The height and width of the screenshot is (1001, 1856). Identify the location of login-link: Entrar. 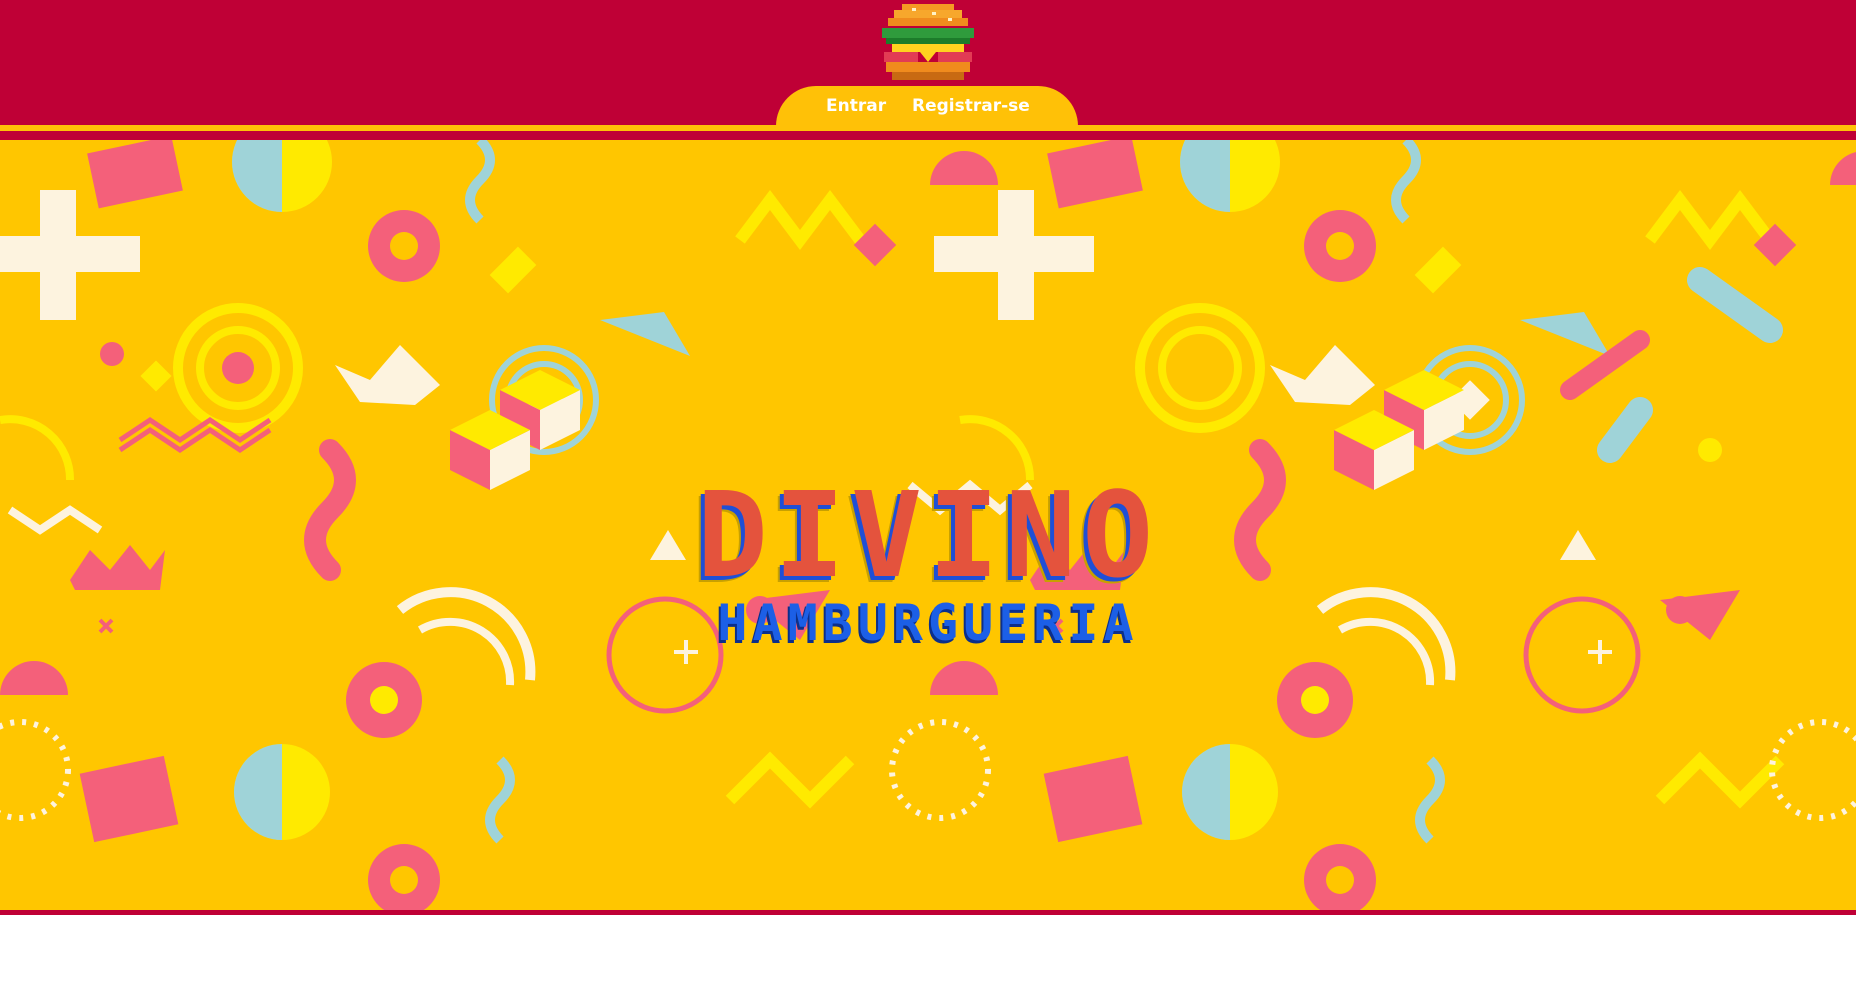
(856, 106).